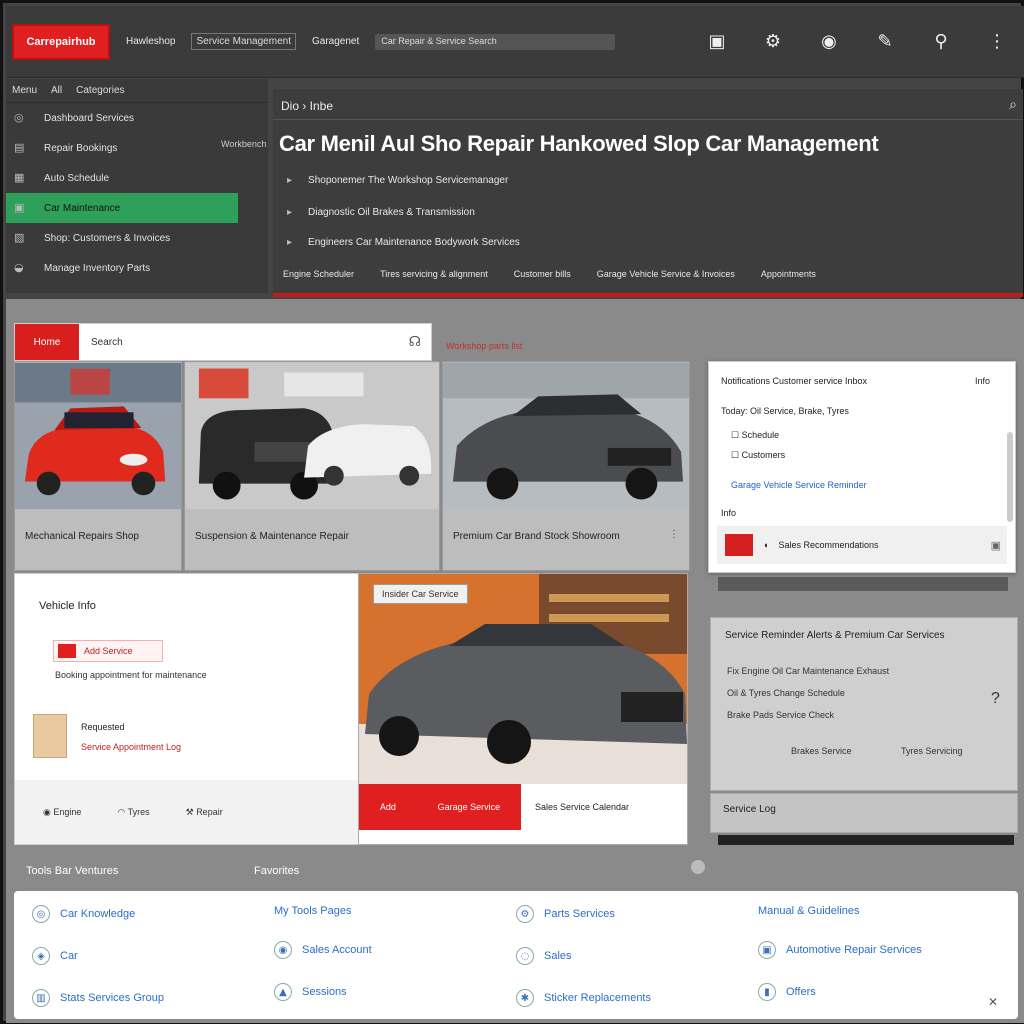 The width and height of the screenshot is (1024, 1024). Describe the element at coordinates (131, 747) in the screenshot. I see `appointment-log-link: Service Appointment Log` at that location.